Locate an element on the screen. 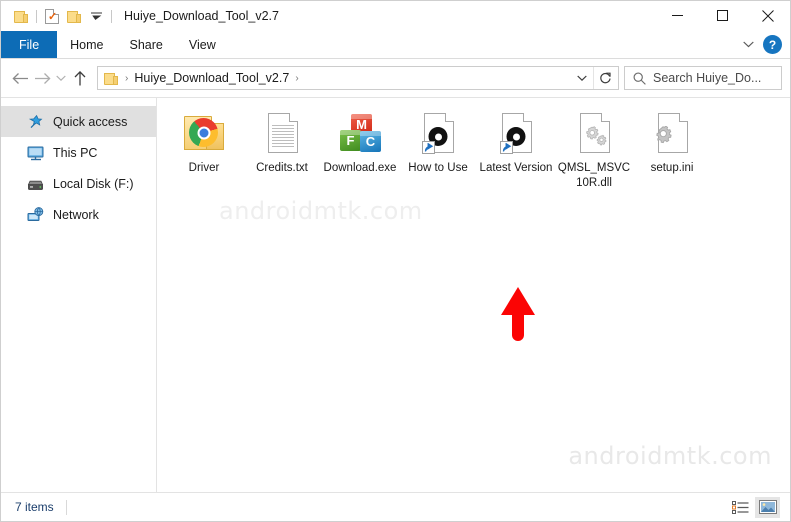 This screenshot has width=791, height=522. breadcrumb-folder-icon is located at coordinates (111, 78).